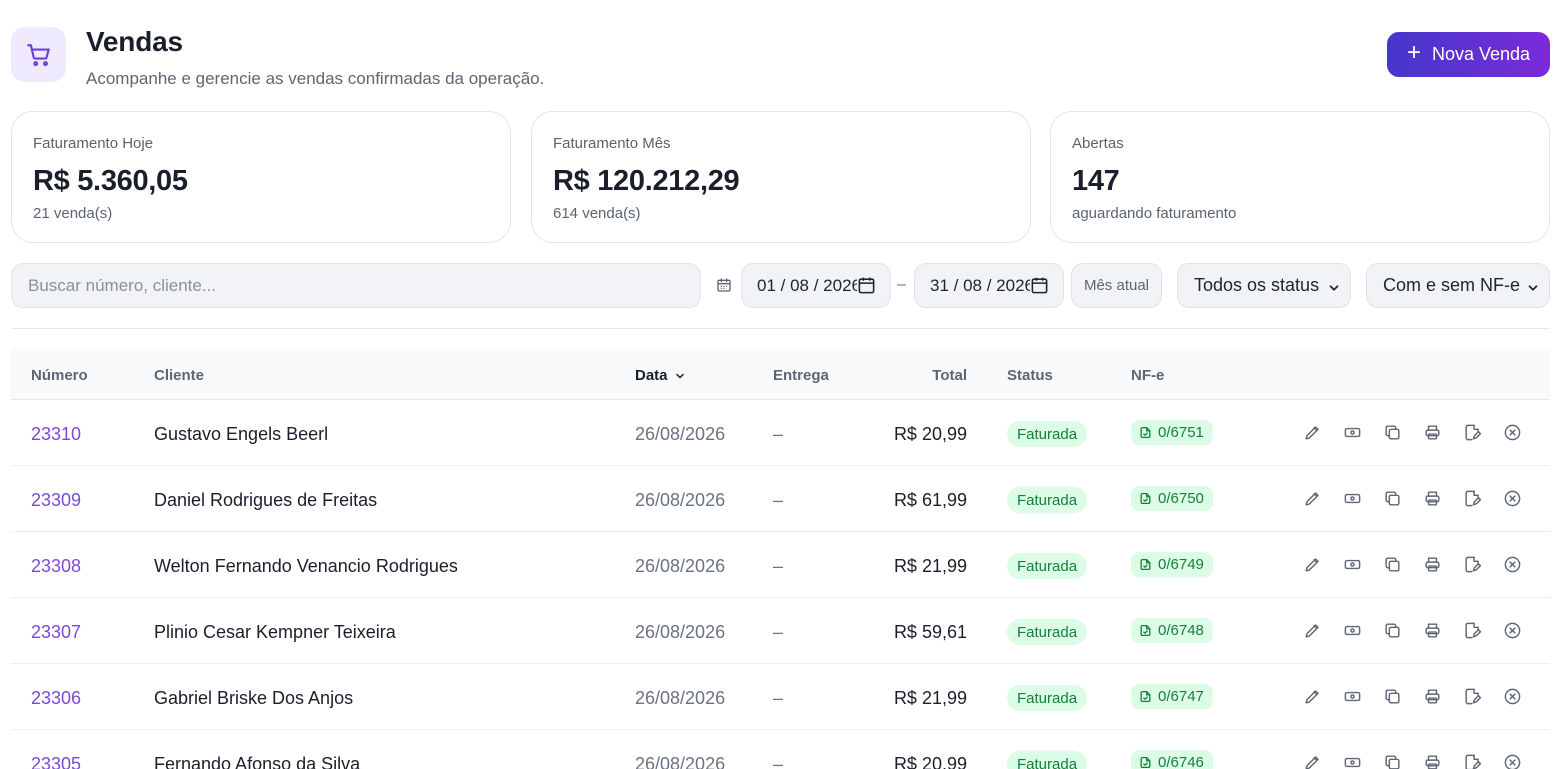 This screenshot has height=769, width=1555. Describe the element at coordinates (930, 500) in the screenshot. I see `sale-total: R$ 61,99` at that location.